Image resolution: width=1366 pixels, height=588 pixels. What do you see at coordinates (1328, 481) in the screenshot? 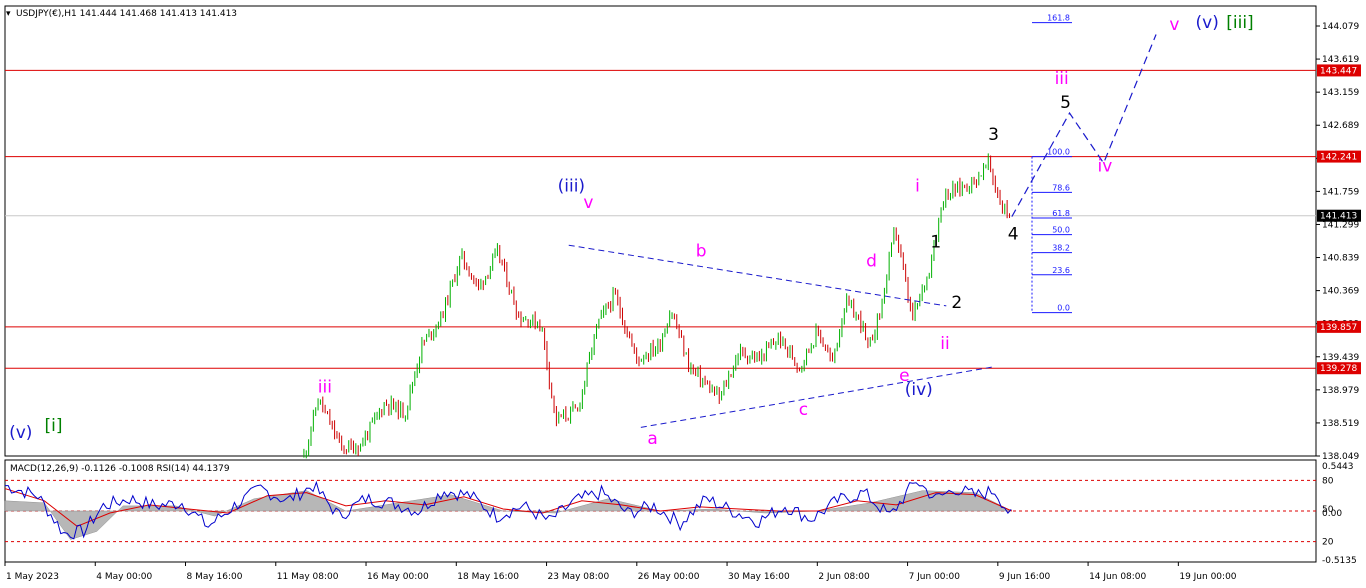
I see `indicator-tick-label: 80` at bounding box center [1328, 481].